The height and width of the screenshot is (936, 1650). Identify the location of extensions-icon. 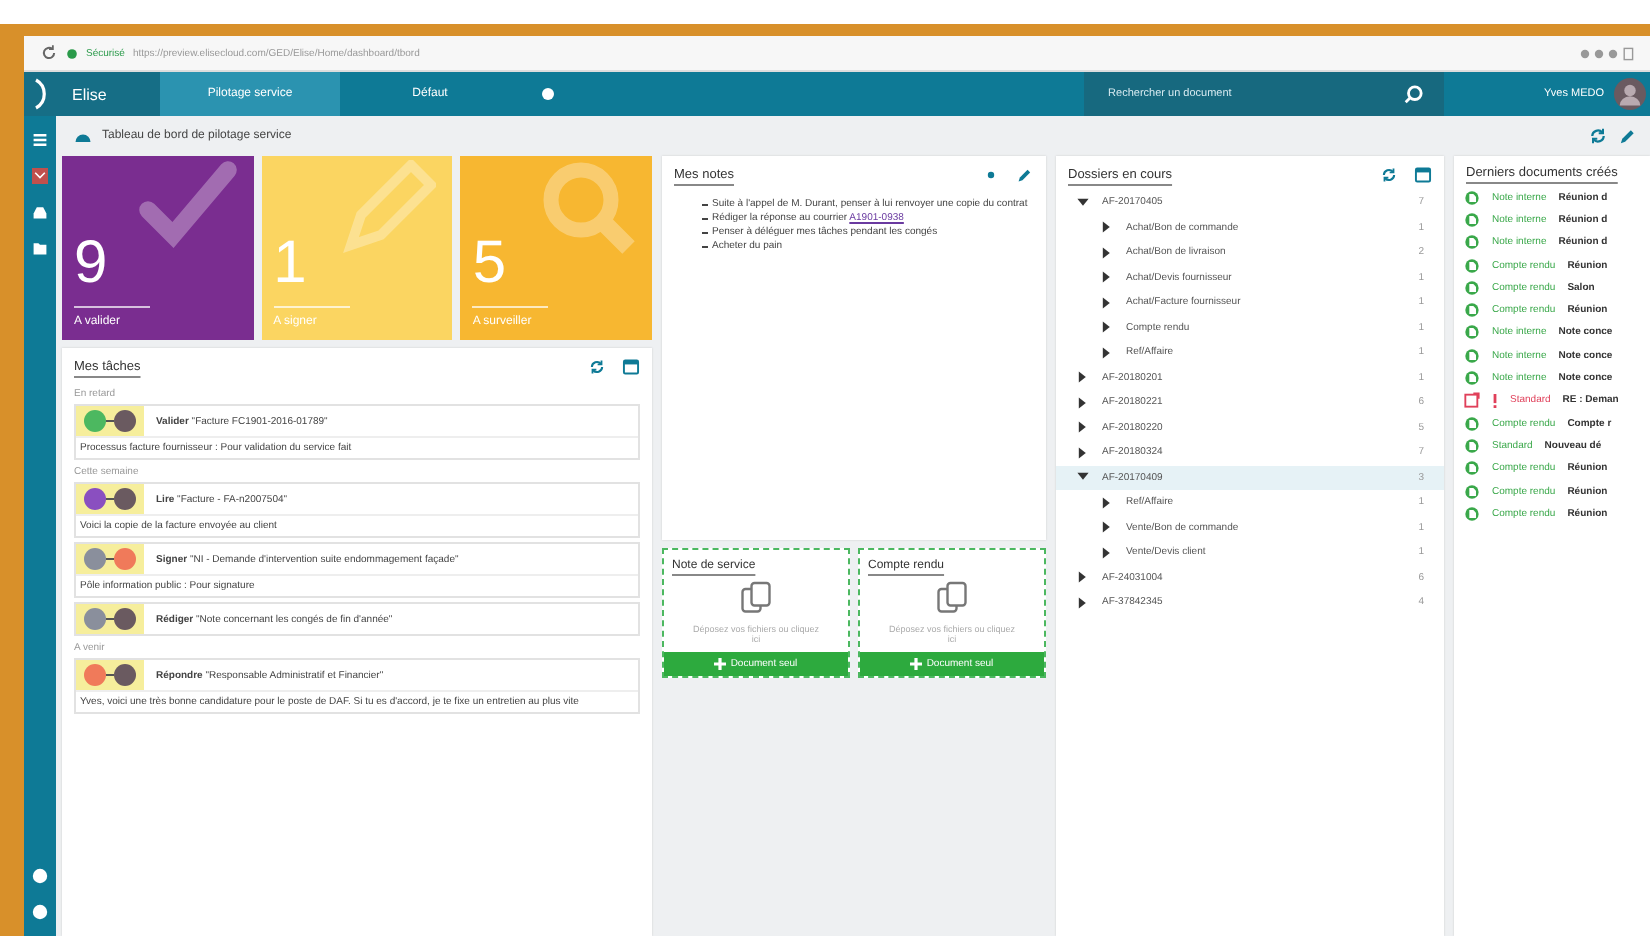
(1606, 53).